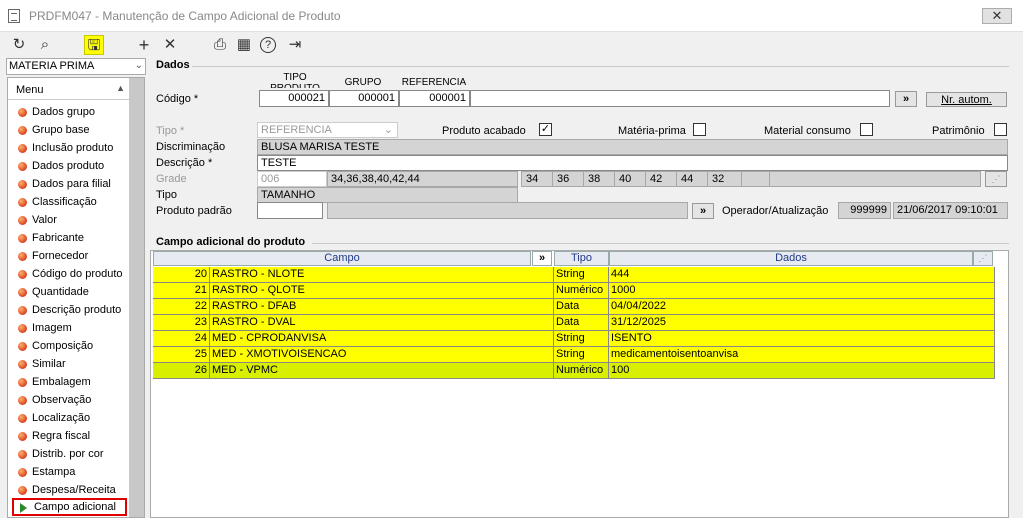 The width and height of the screenshot is (1023, 518). What do you see at coordinates (630, 179) in the screenshot?
I see `size-cell: 40` at bounding box center [630, 179].